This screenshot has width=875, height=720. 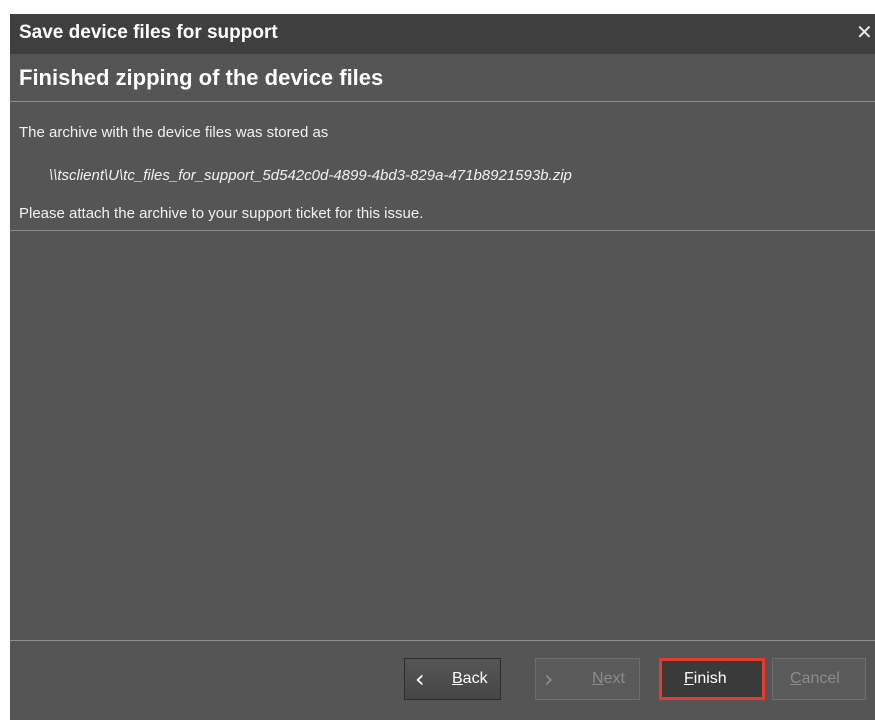 What do you see at coordinates (442, 34) in the screenshot?
I see `dialog-titlebar: Save device files for support ✕` at bounding box center [442, 34].